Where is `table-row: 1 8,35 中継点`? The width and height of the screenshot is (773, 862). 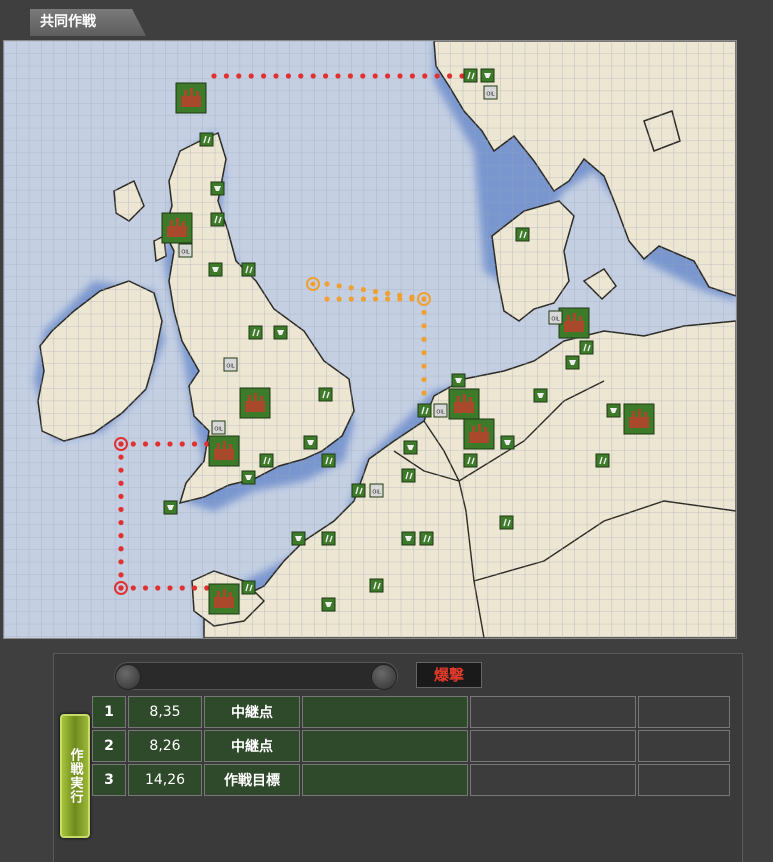 table-row: 1 8,35 中継点 is located at coordinates (411, 712).